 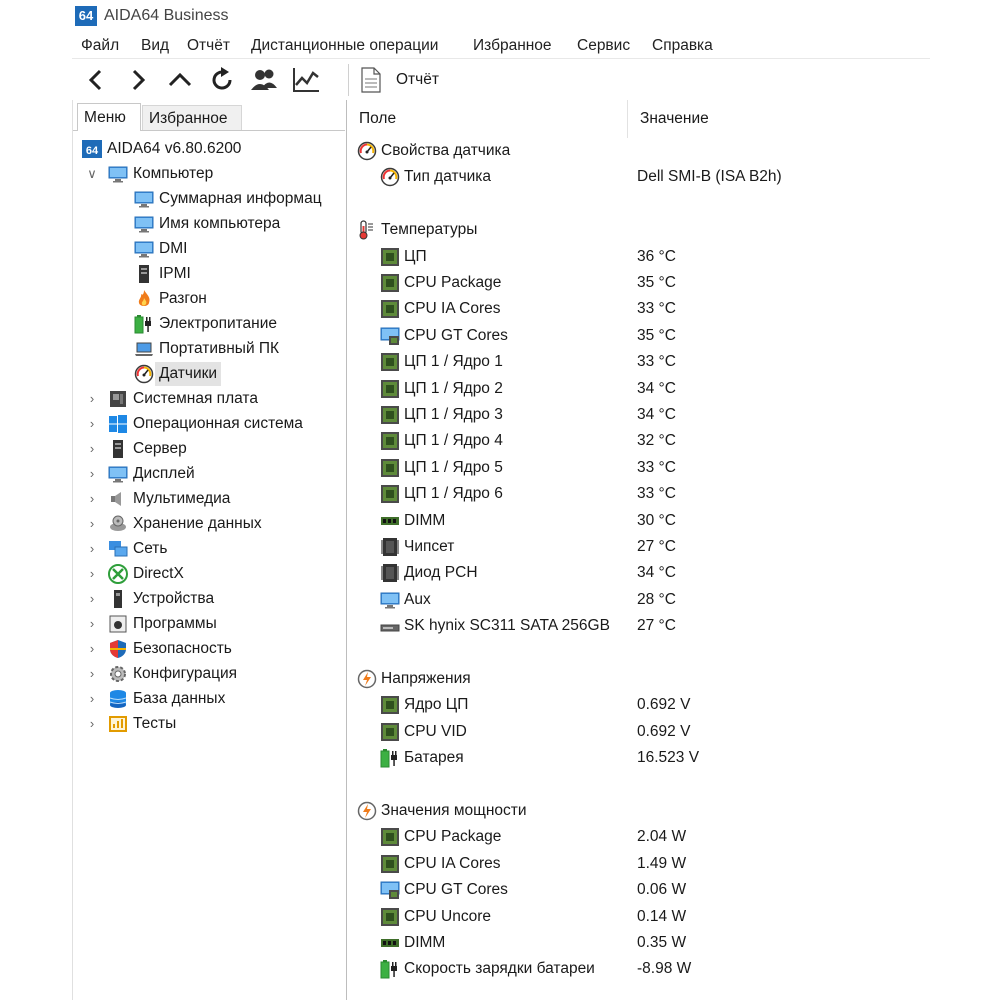 I want to click on sensor-row: CPU Uncore 0.14 W, so click(x=638, y=917).